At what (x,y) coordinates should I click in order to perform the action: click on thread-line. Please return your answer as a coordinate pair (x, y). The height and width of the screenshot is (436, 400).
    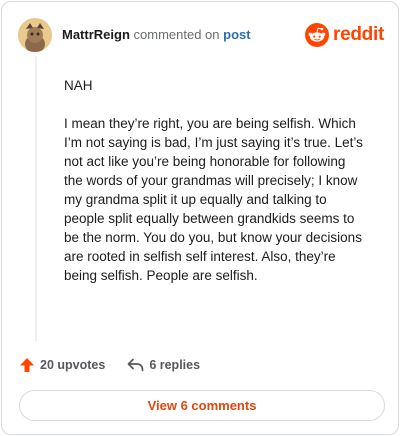
    Looking at the image, I should click on (36, 198).